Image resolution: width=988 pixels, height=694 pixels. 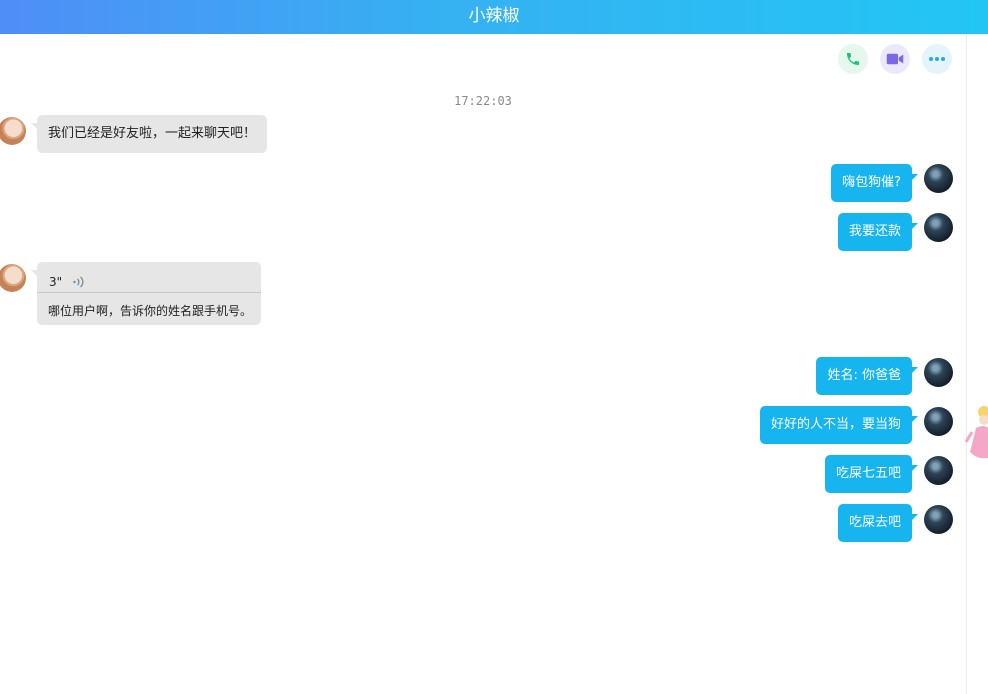 I want to click on message-text: 姓名: 你爸爸, so click(x=864, y=375).